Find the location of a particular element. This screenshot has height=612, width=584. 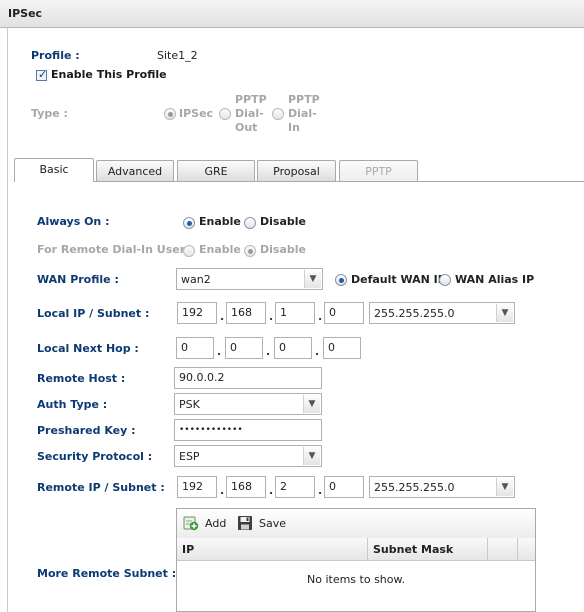

local-ip-octet-2: 168 is located at coordinates (246, 313).